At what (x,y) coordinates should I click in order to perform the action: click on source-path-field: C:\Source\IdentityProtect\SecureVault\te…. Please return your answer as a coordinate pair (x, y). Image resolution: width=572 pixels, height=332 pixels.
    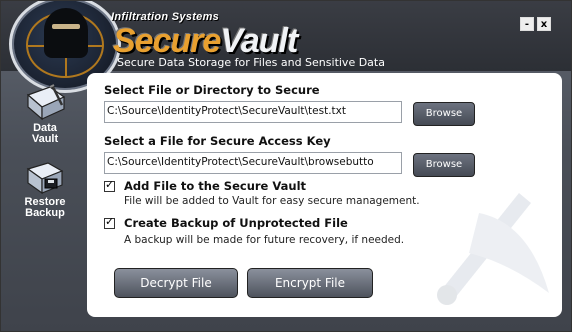
    Looking at the image, I should click on (253, 112).